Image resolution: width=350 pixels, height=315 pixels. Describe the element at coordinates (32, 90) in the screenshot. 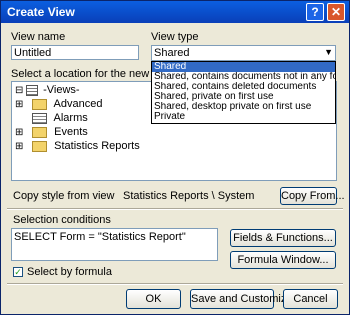

I see `views-icon` at that location.